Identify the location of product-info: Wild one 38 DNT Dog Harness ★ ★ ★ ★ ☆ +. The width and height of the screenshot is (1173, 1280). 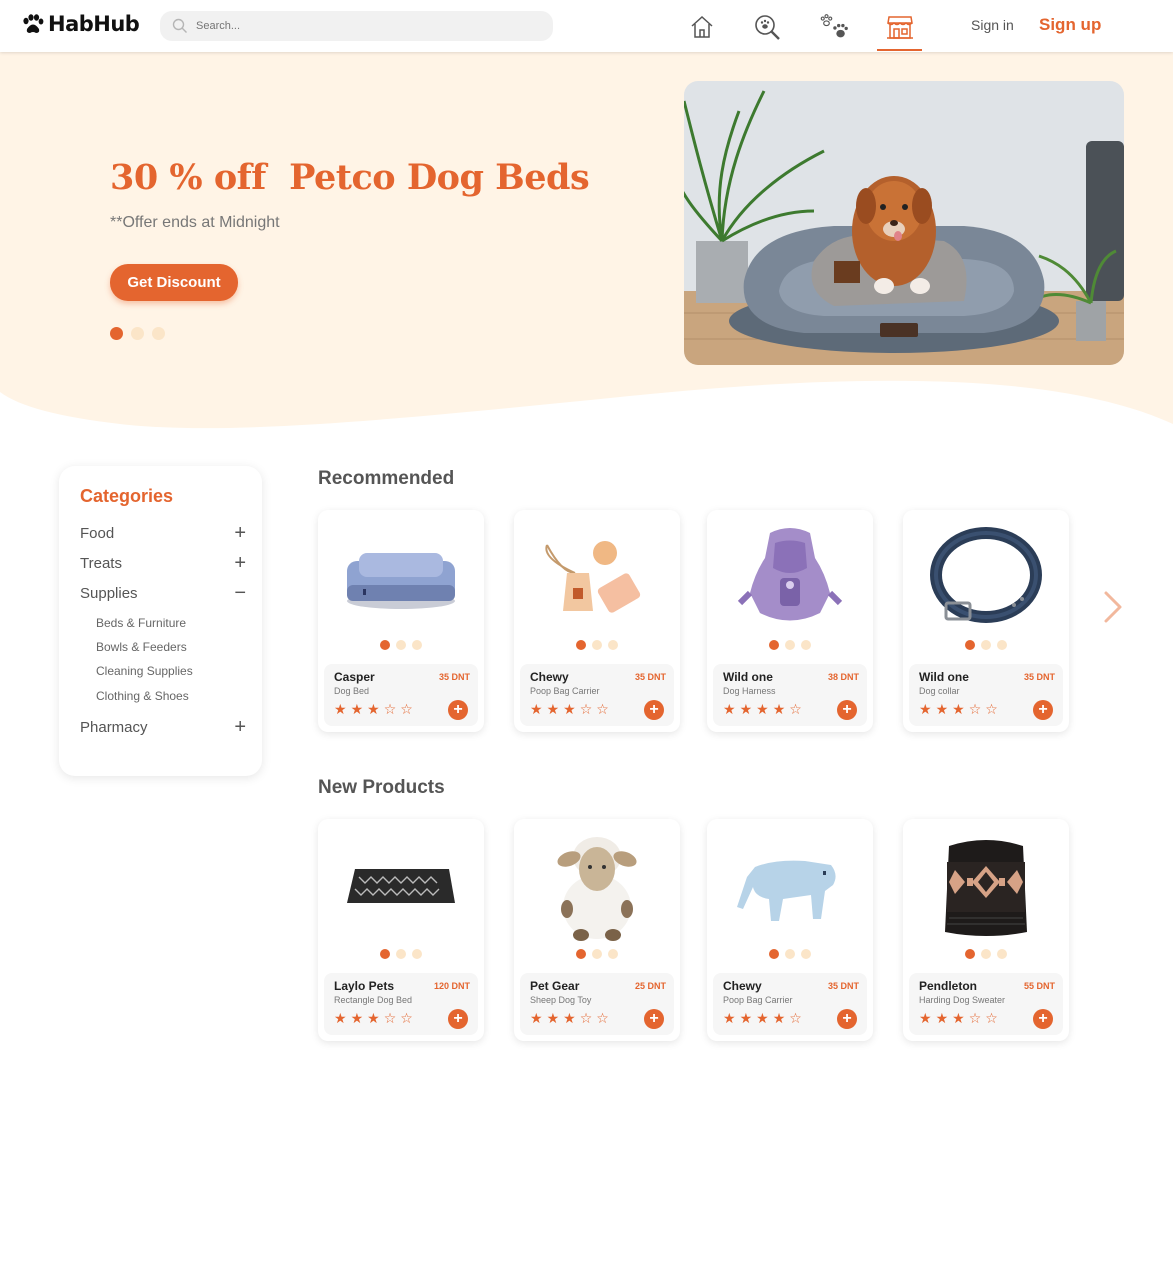
(790, 695).